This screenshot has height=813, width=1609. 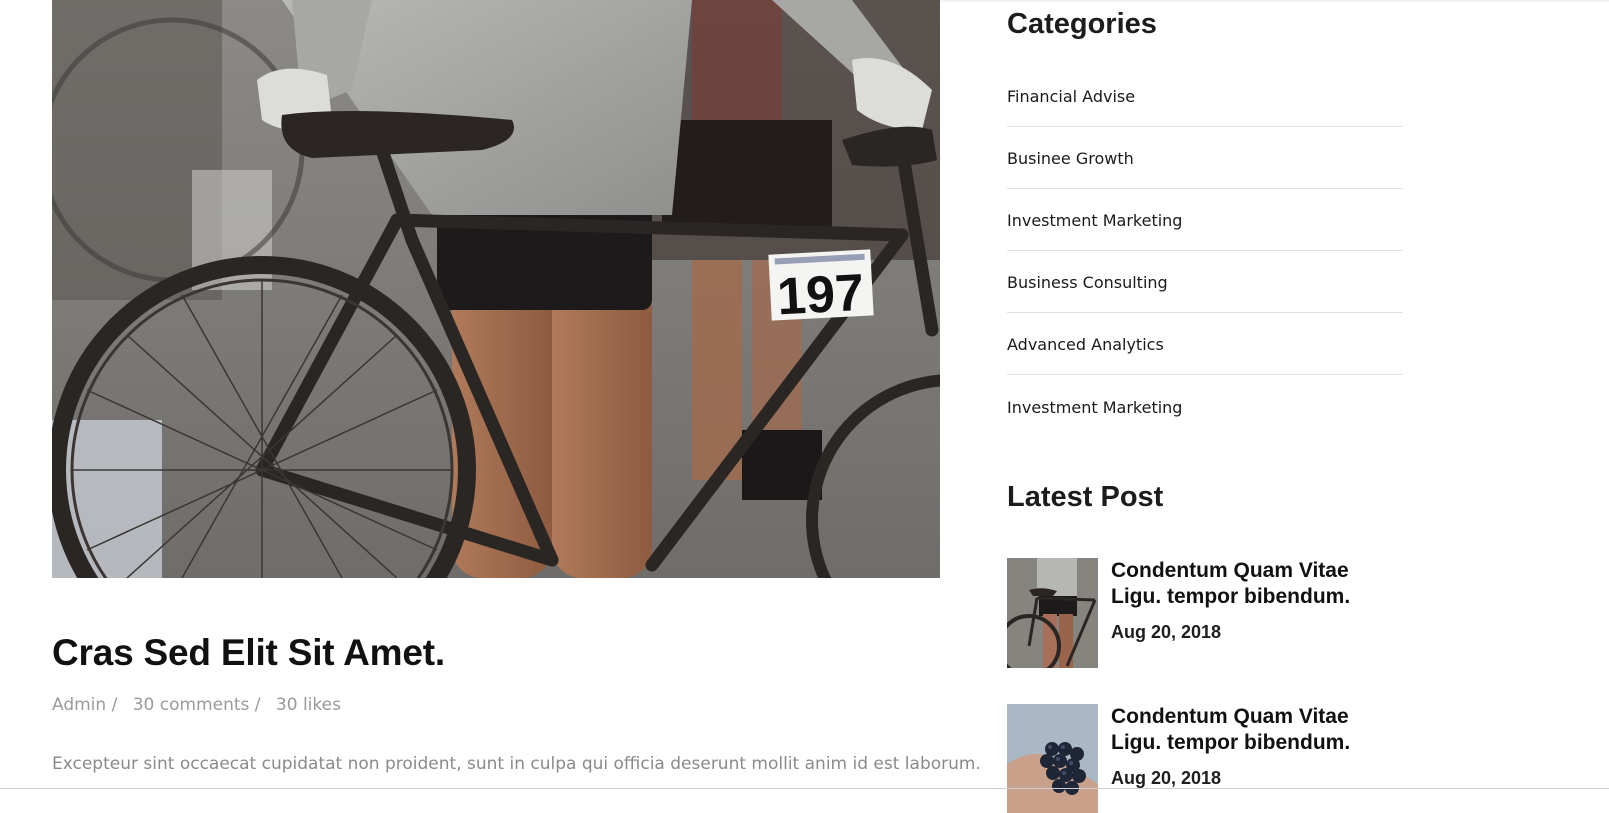 I want to click on post-meta: Admin / 30 comments / 30 likes, so click(x=201, y=705).